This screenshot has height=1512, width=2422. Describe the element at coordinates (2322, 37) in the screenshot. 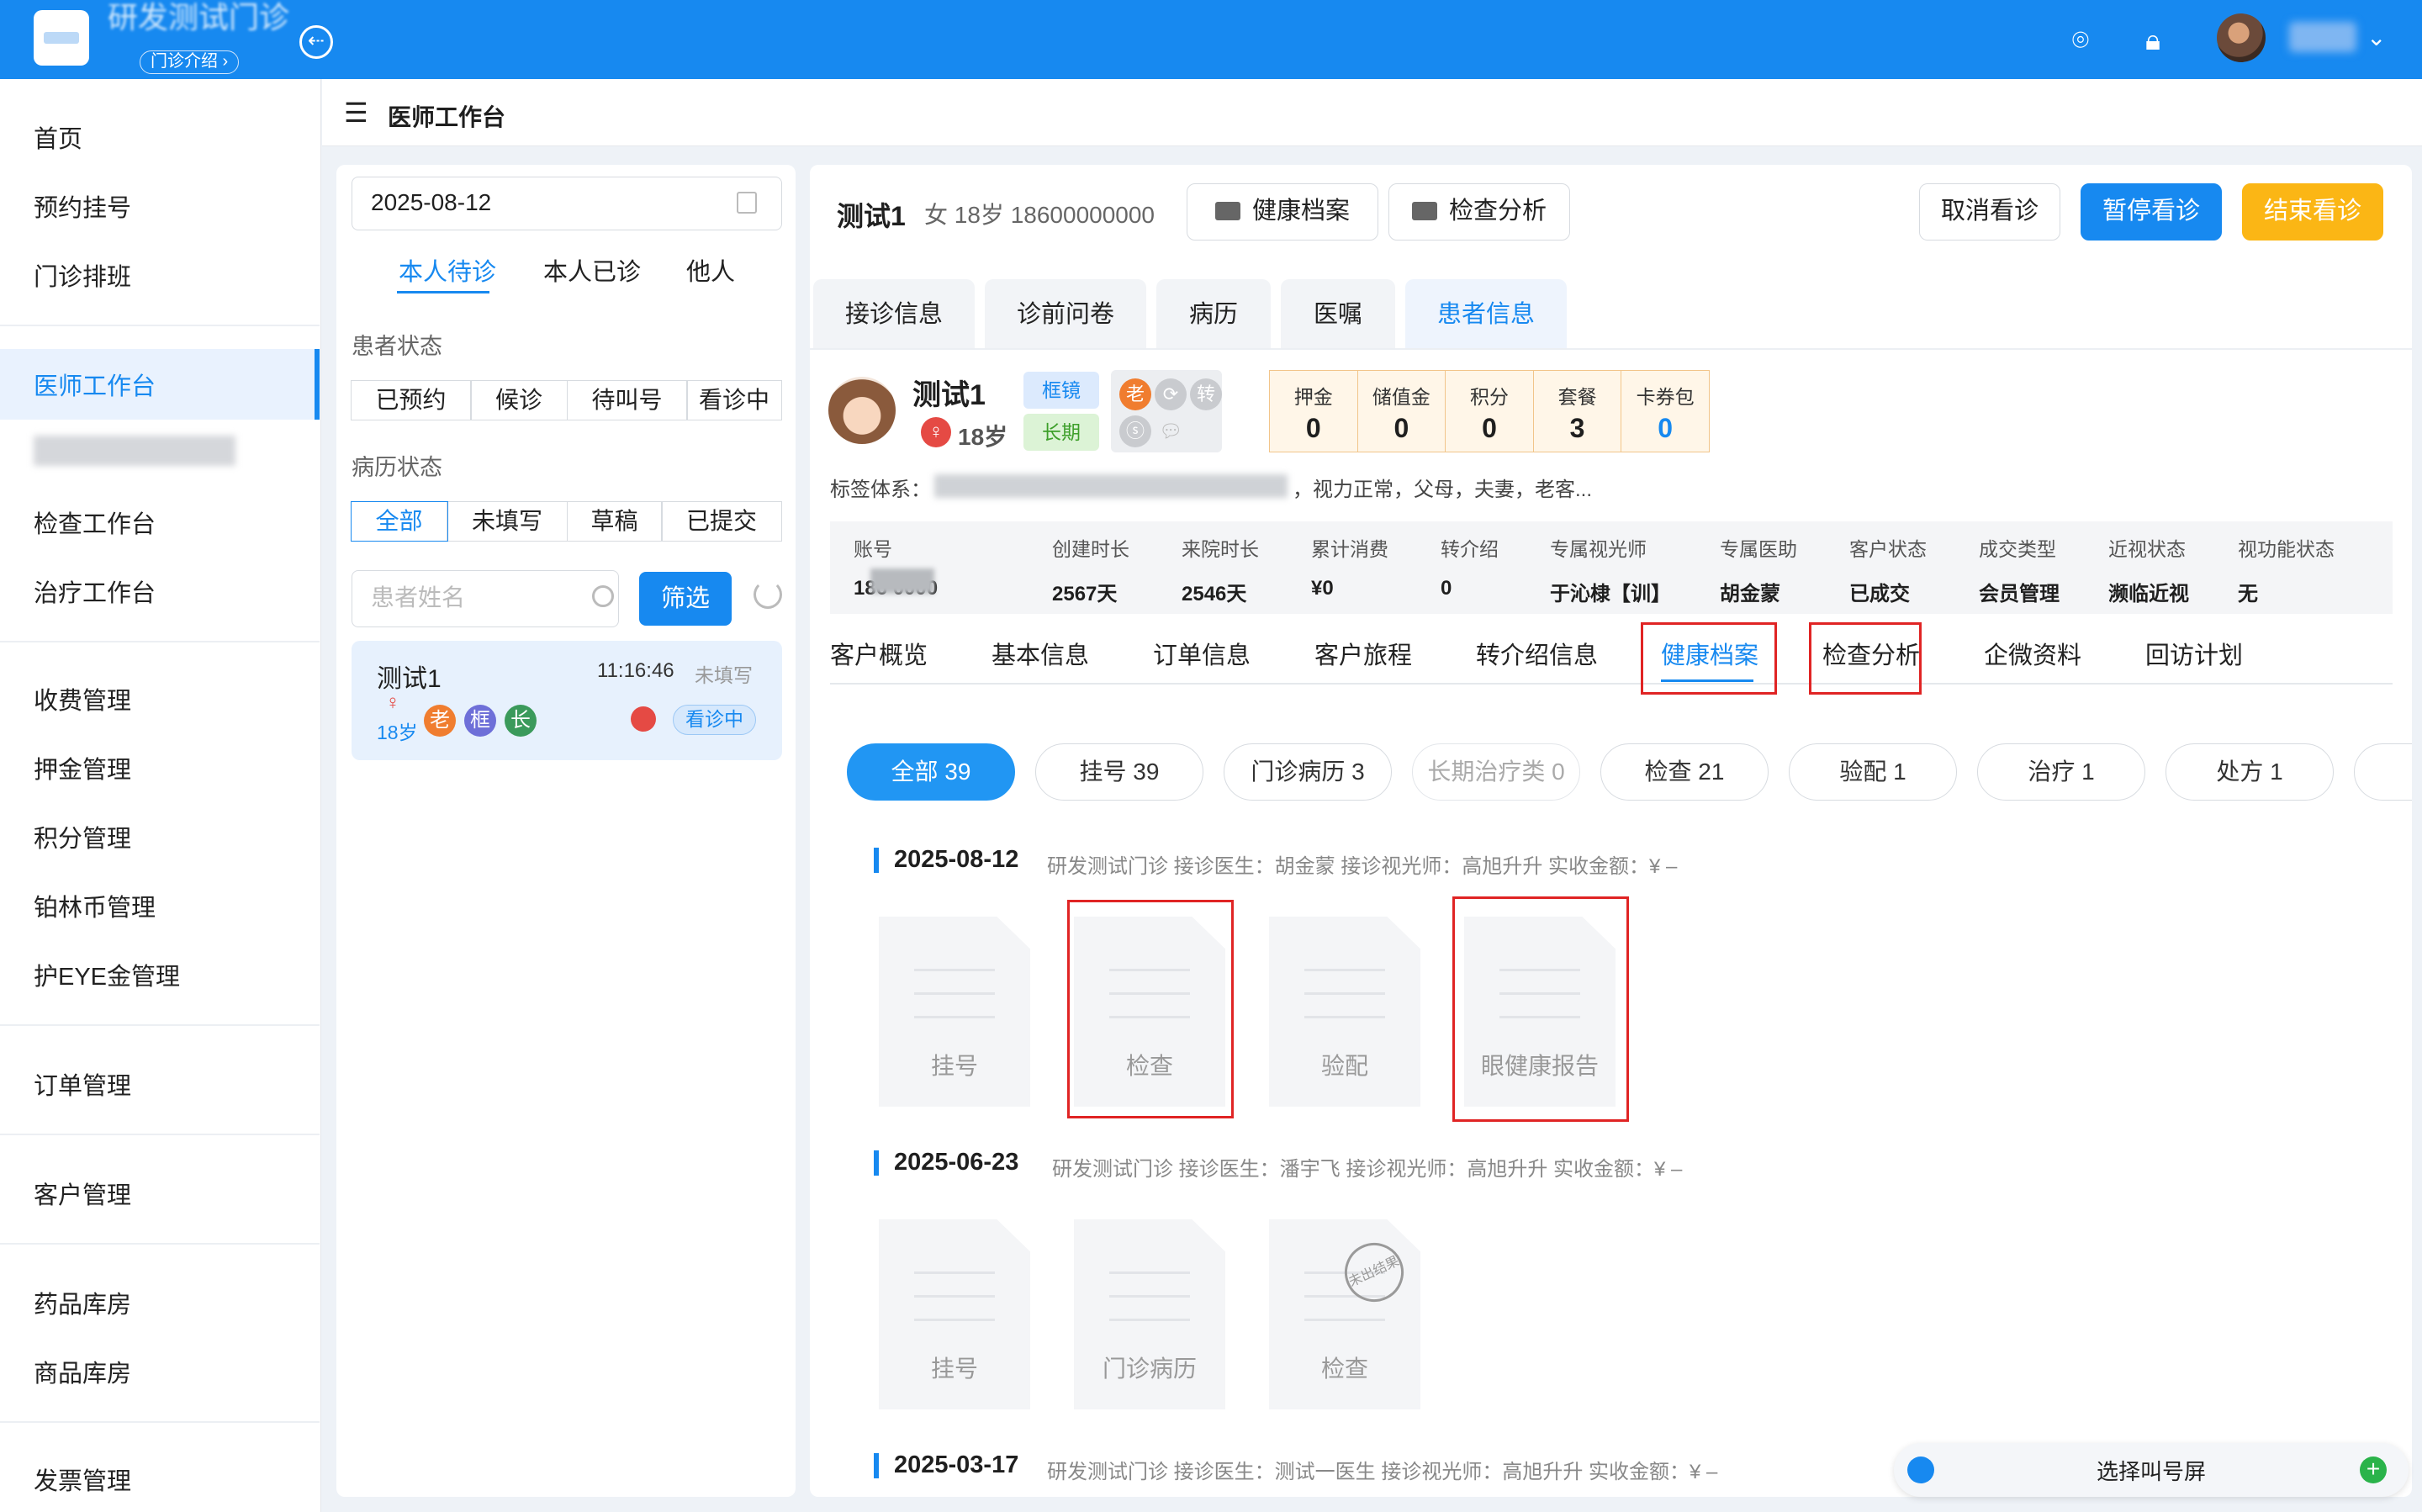

I see `user-name` at that location.